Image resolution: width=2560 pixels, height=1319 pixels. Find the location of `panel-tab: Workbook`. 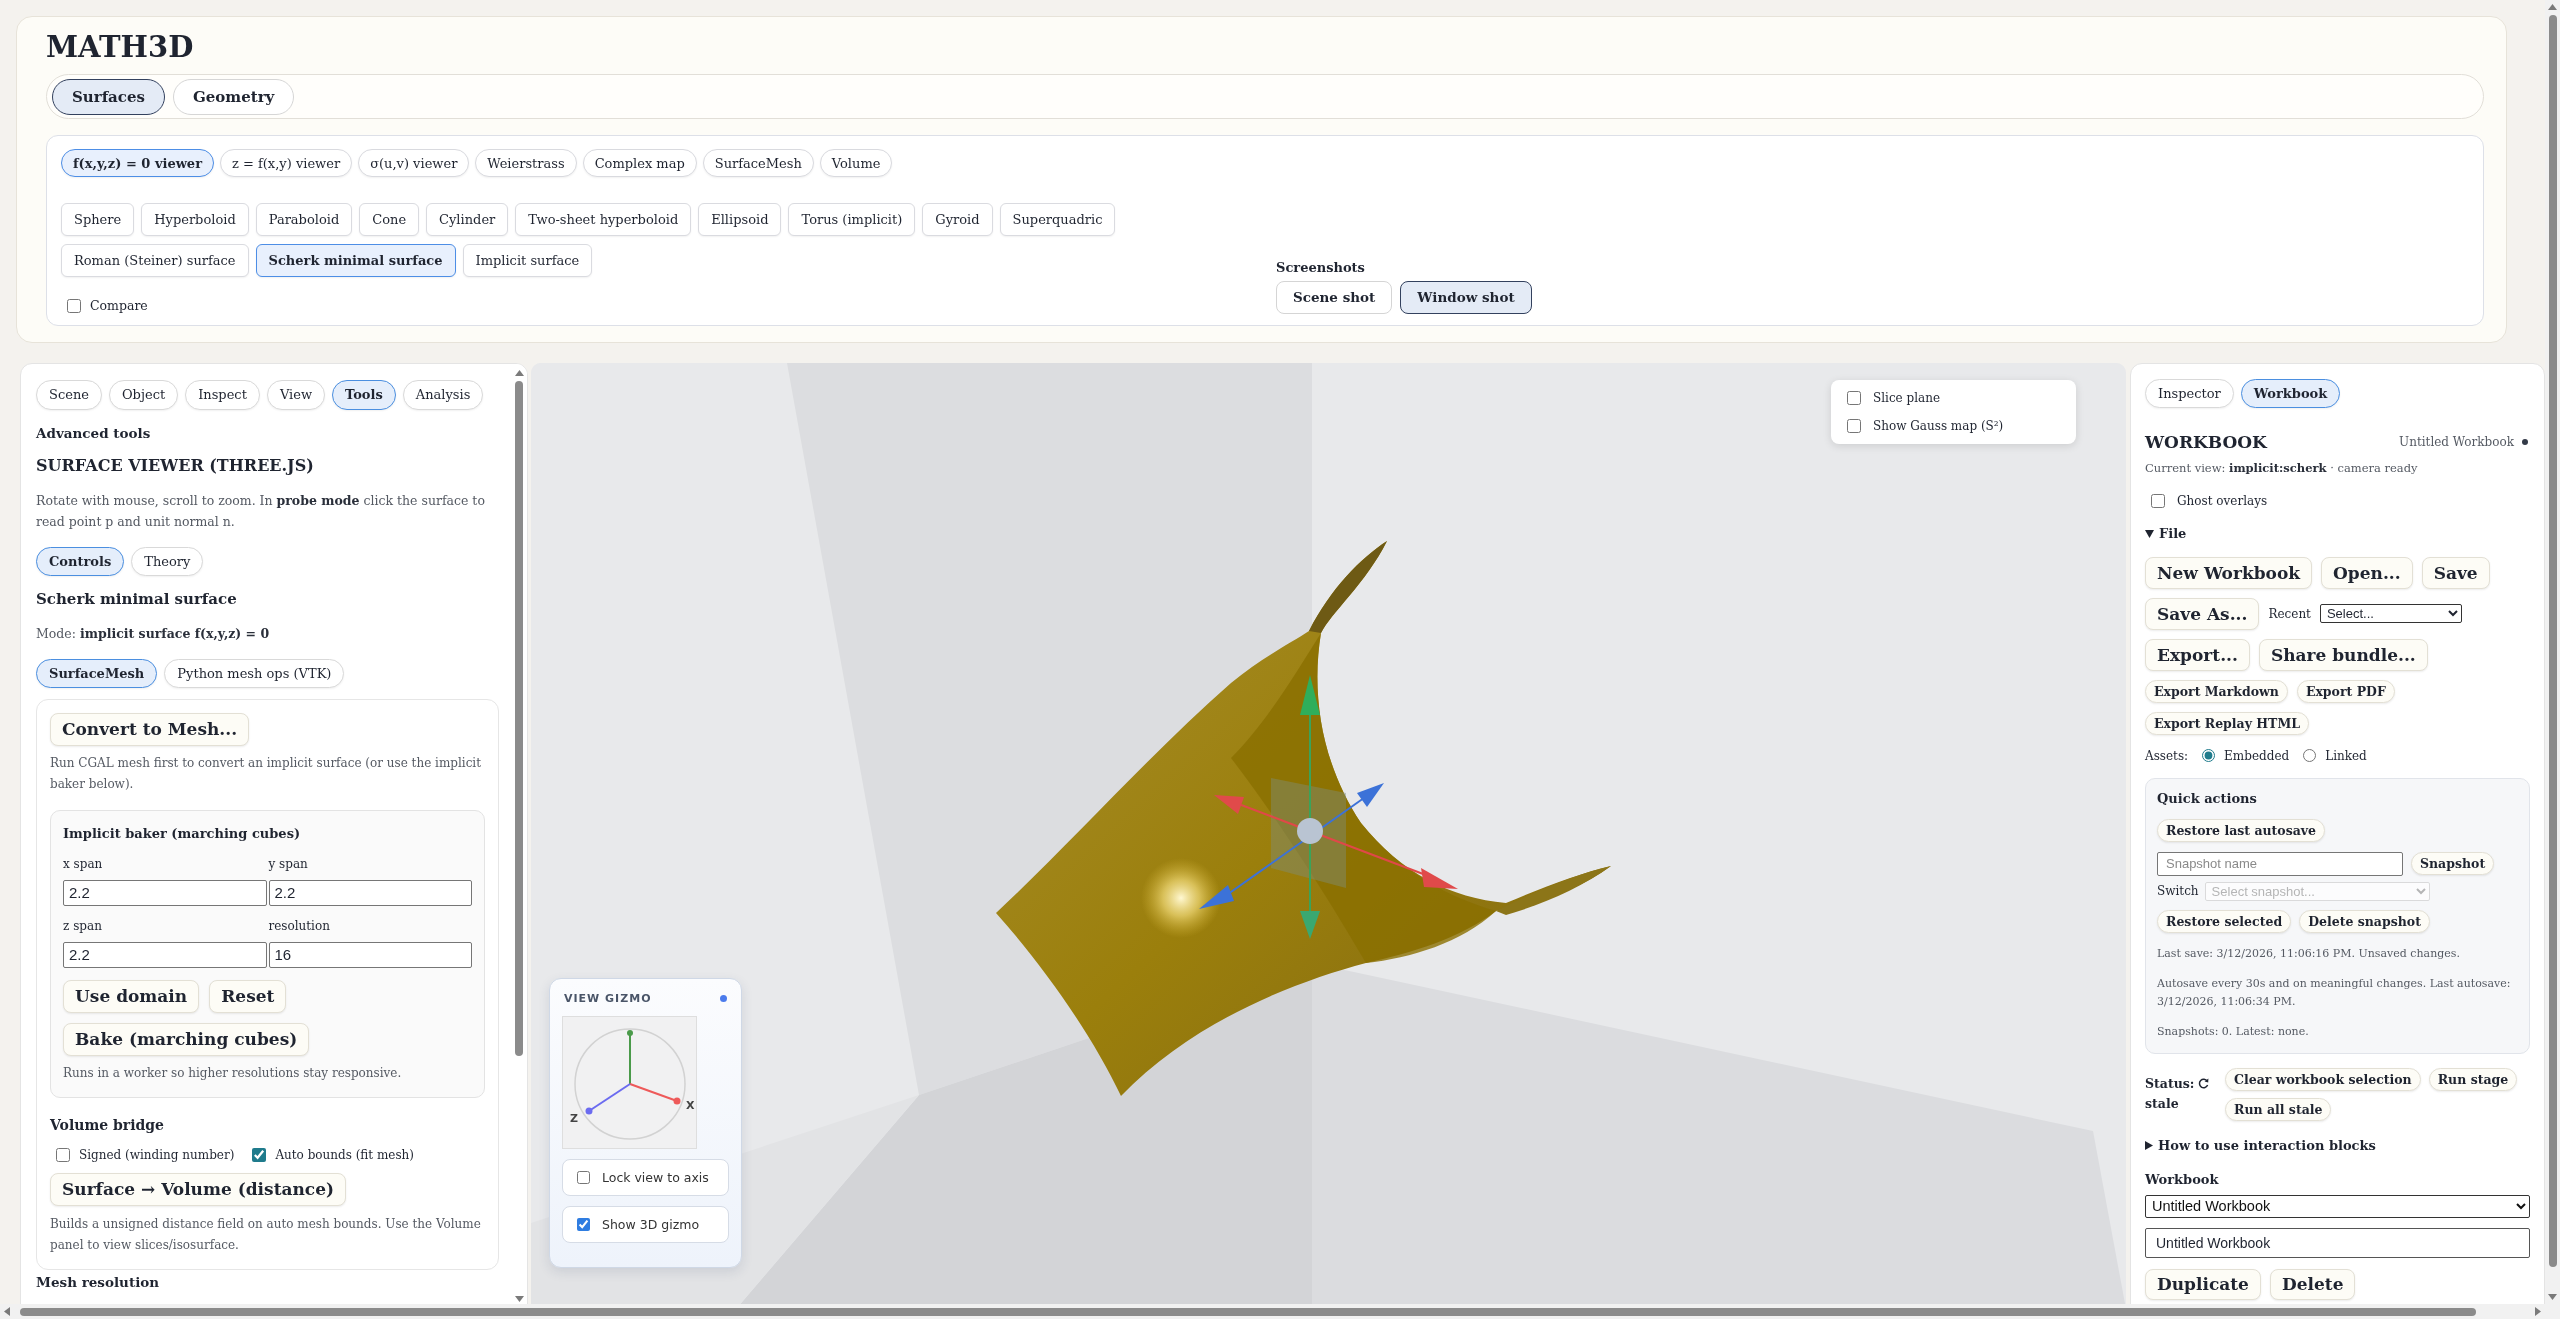

panel-tab: Workbook is located at coordinates (2290, 393).